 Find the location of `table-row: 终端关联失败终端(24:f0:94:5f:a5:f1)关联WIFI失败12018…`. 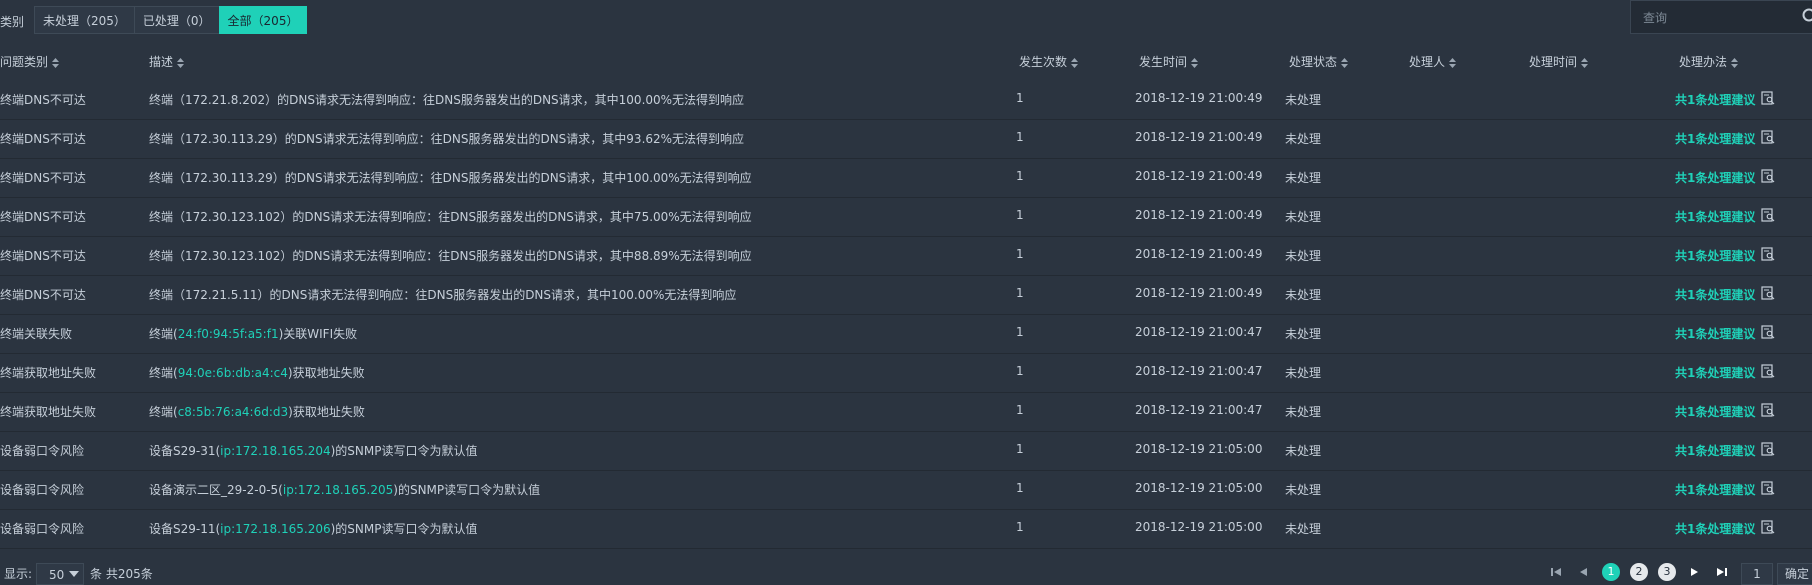

table-row: 终端关联失败终端(24:f0:94:5f:a5:f1)关联WIFI失败12018… is located at coordinates (906, 334).